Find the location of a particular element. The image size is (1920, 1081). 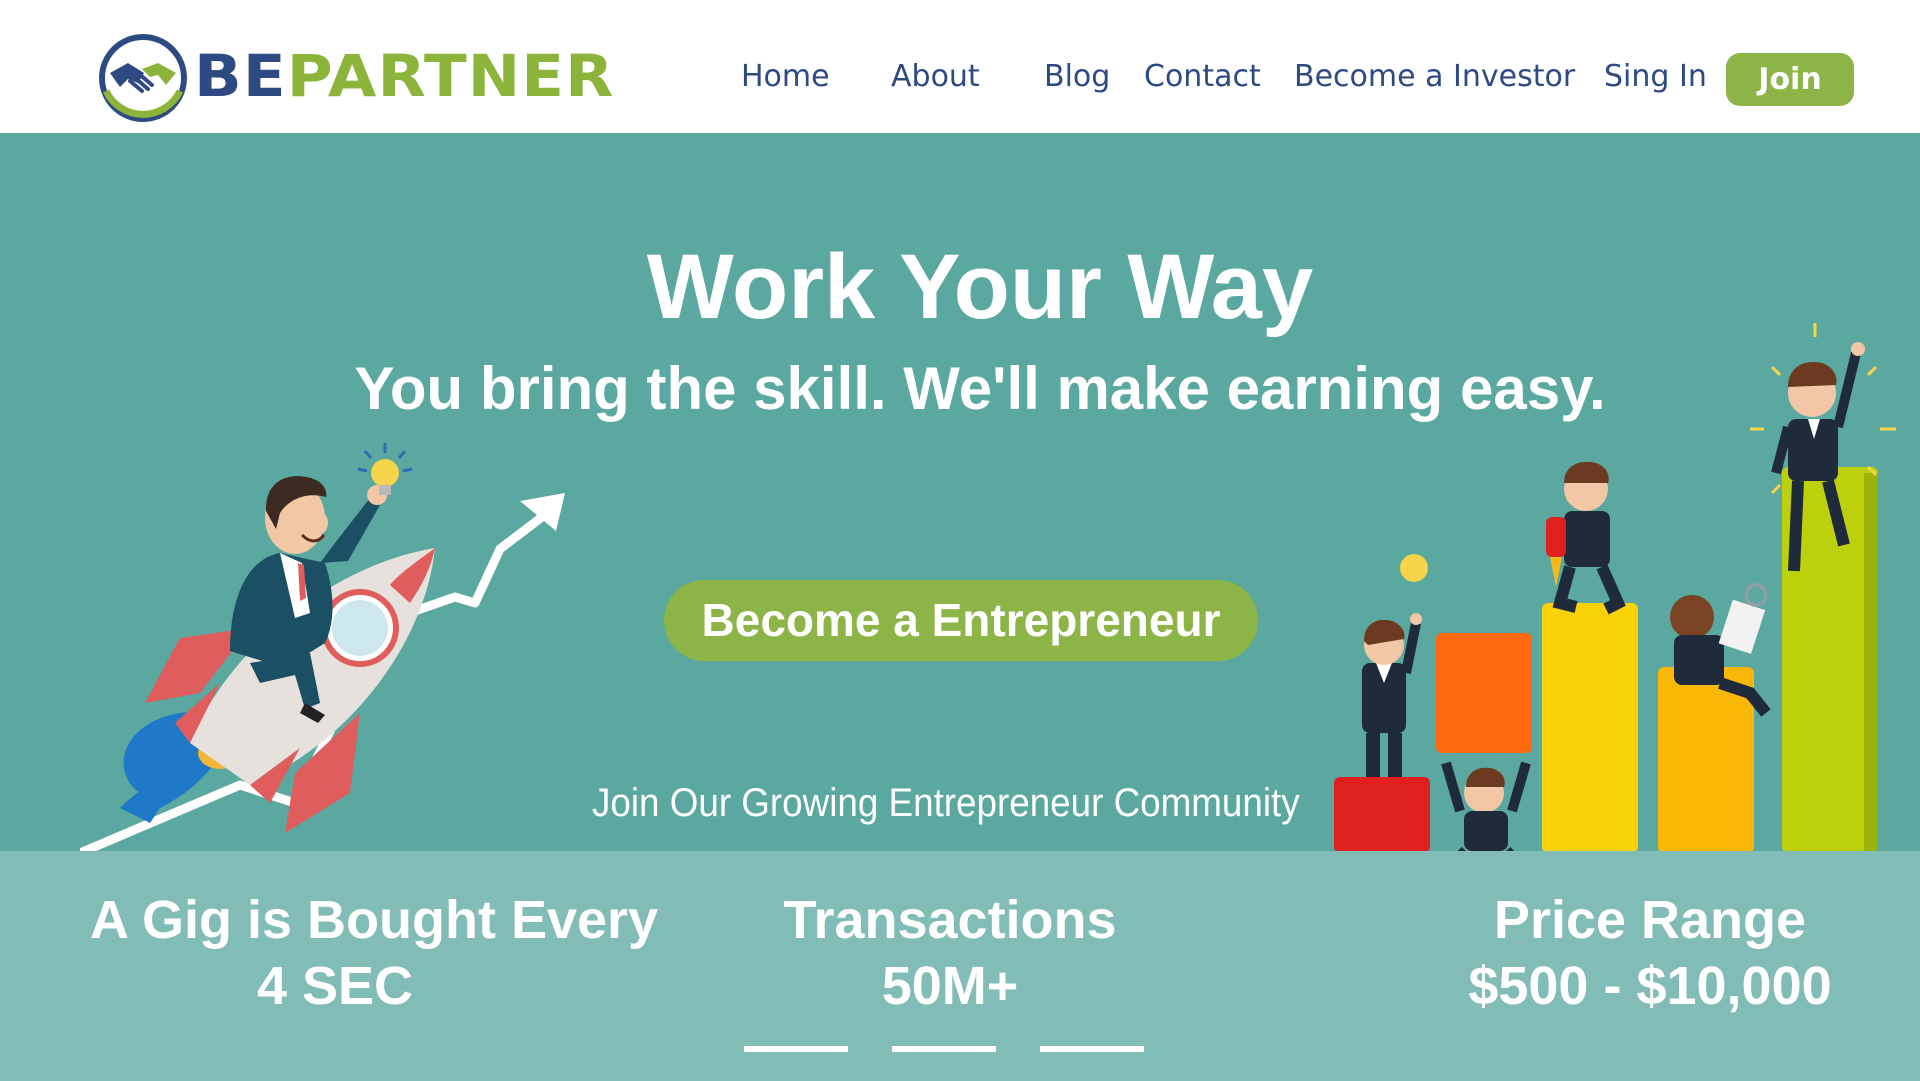

carousel-indicators is located at coordinates (944, 1050).